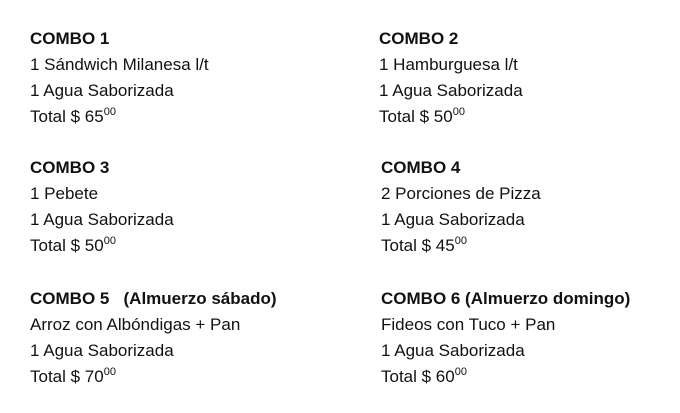 The width and height of the screenshot is (680, 413). Describe the element at coordinates (418, 245) in the screenshot. I see `total-amount: Total $ 45` at that location.